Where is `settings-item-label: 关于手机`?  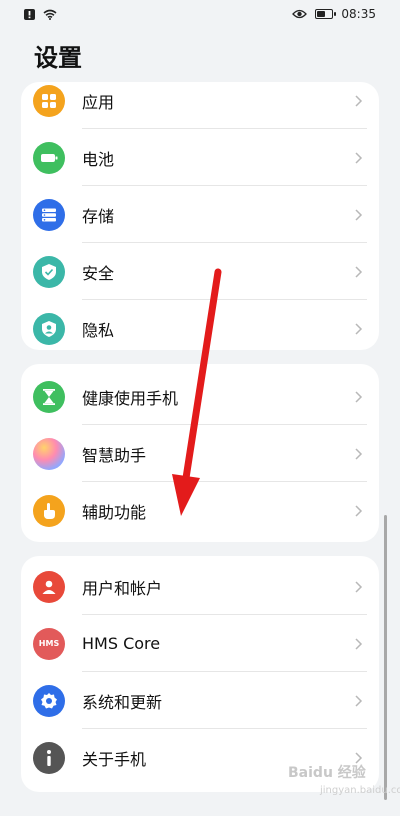 settings-item-label: 关于手机 is located at coordinates (114, 759).